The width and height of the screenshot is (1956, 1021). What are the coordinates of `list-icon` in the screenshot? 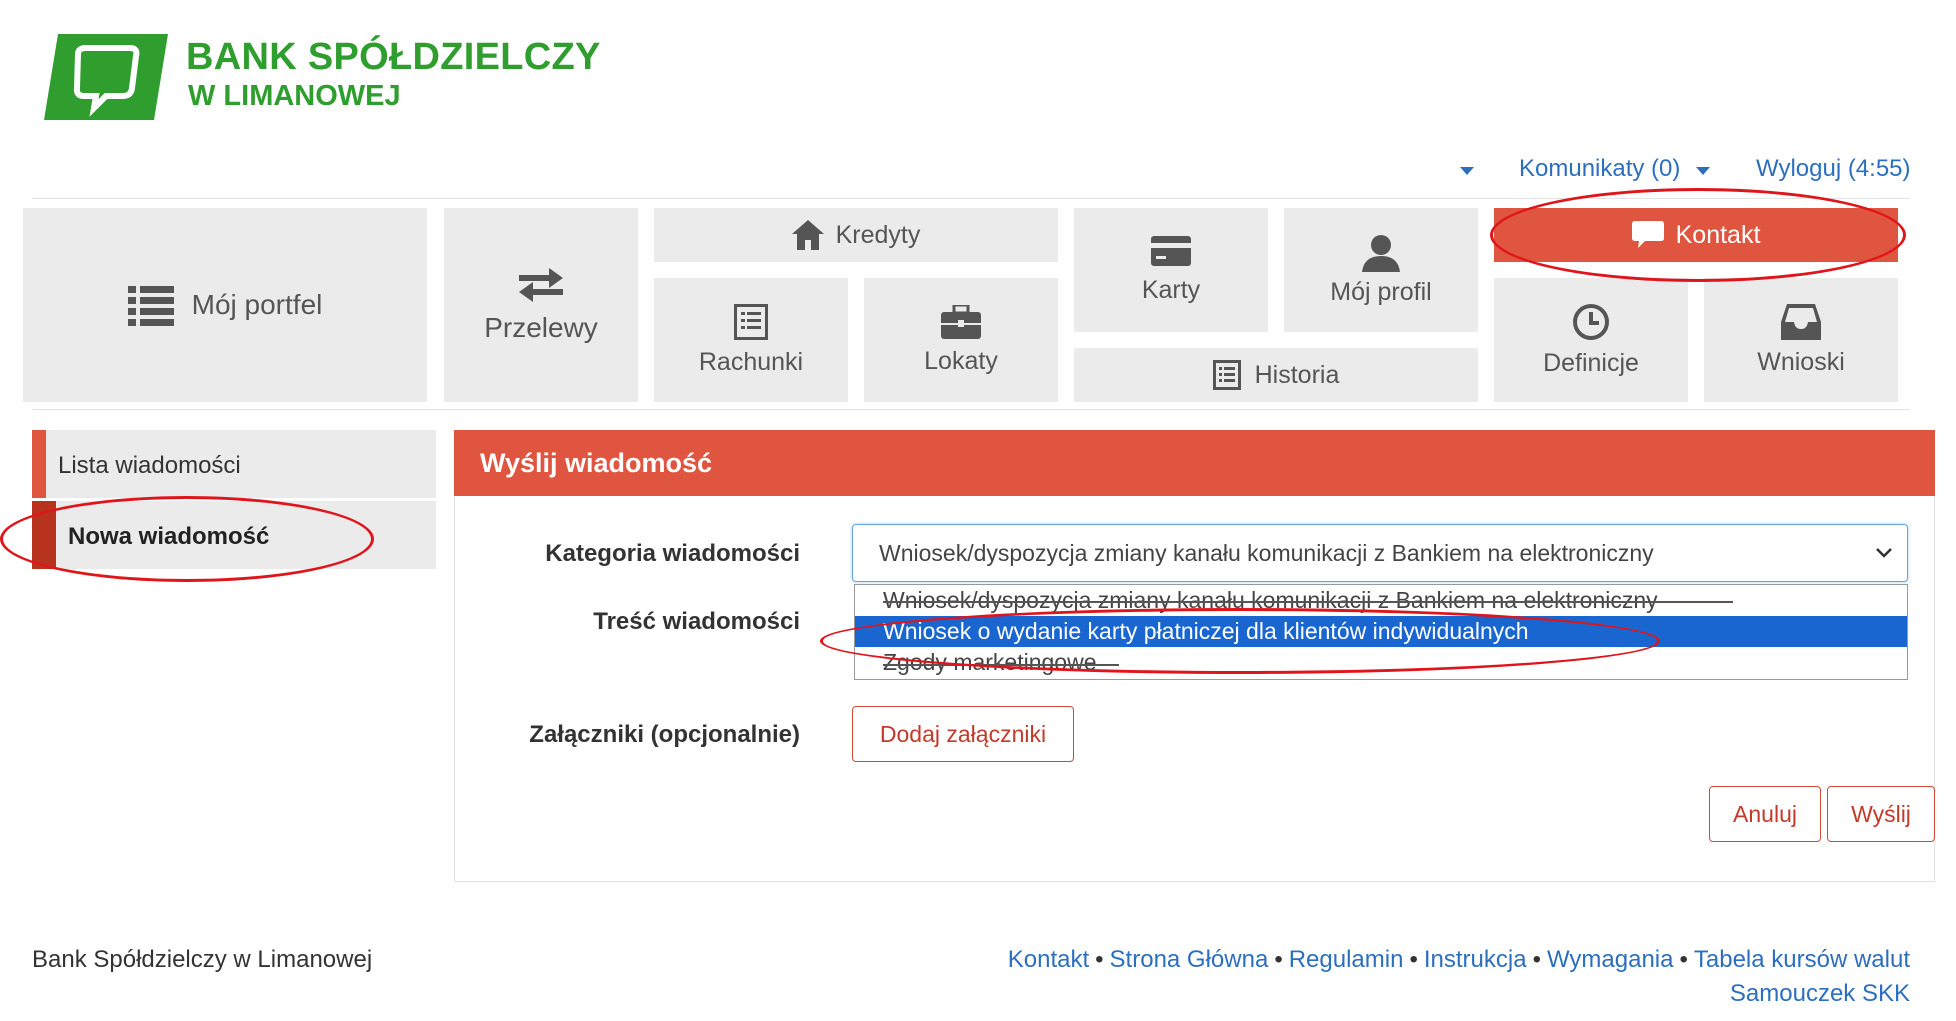 It's located at (150, 306).